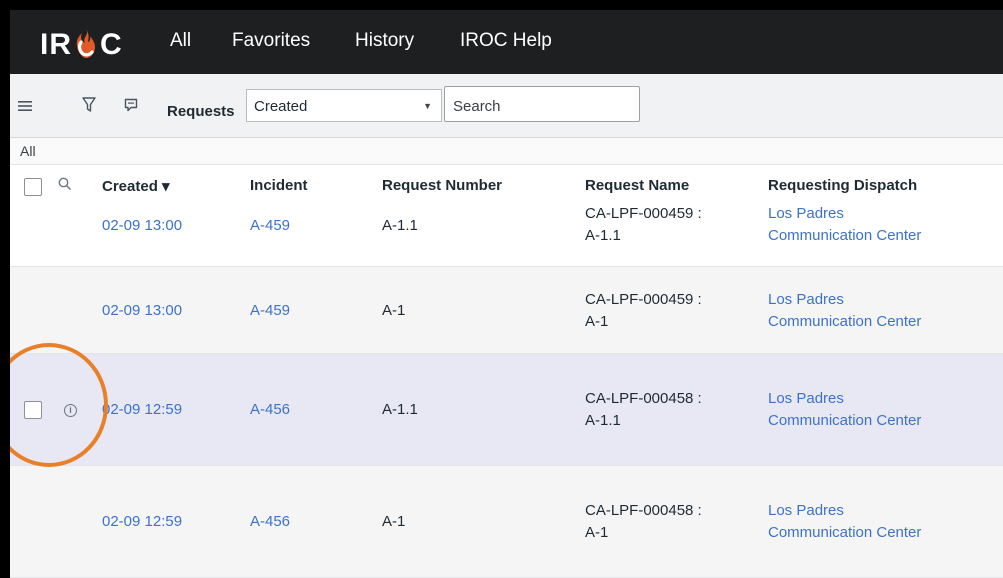  Describe the element at coordinates (180, 41) in the screenshot. I see `nav-link-all: All` at that location.